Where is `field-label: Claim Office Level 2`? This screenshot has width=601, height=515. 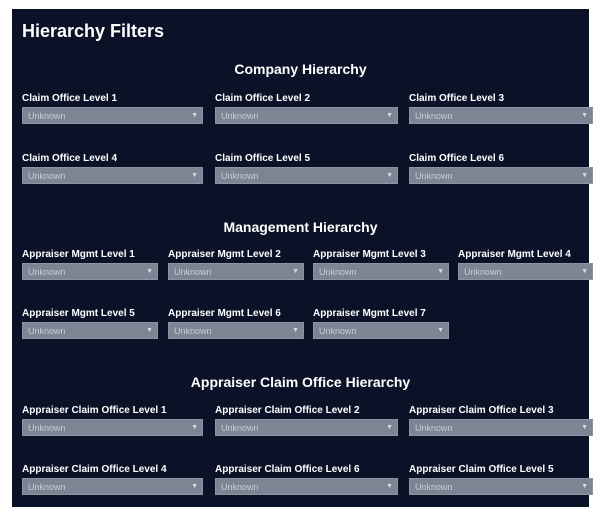 field-label: Claim Office Level 2 is located at coordinates (263, 98).